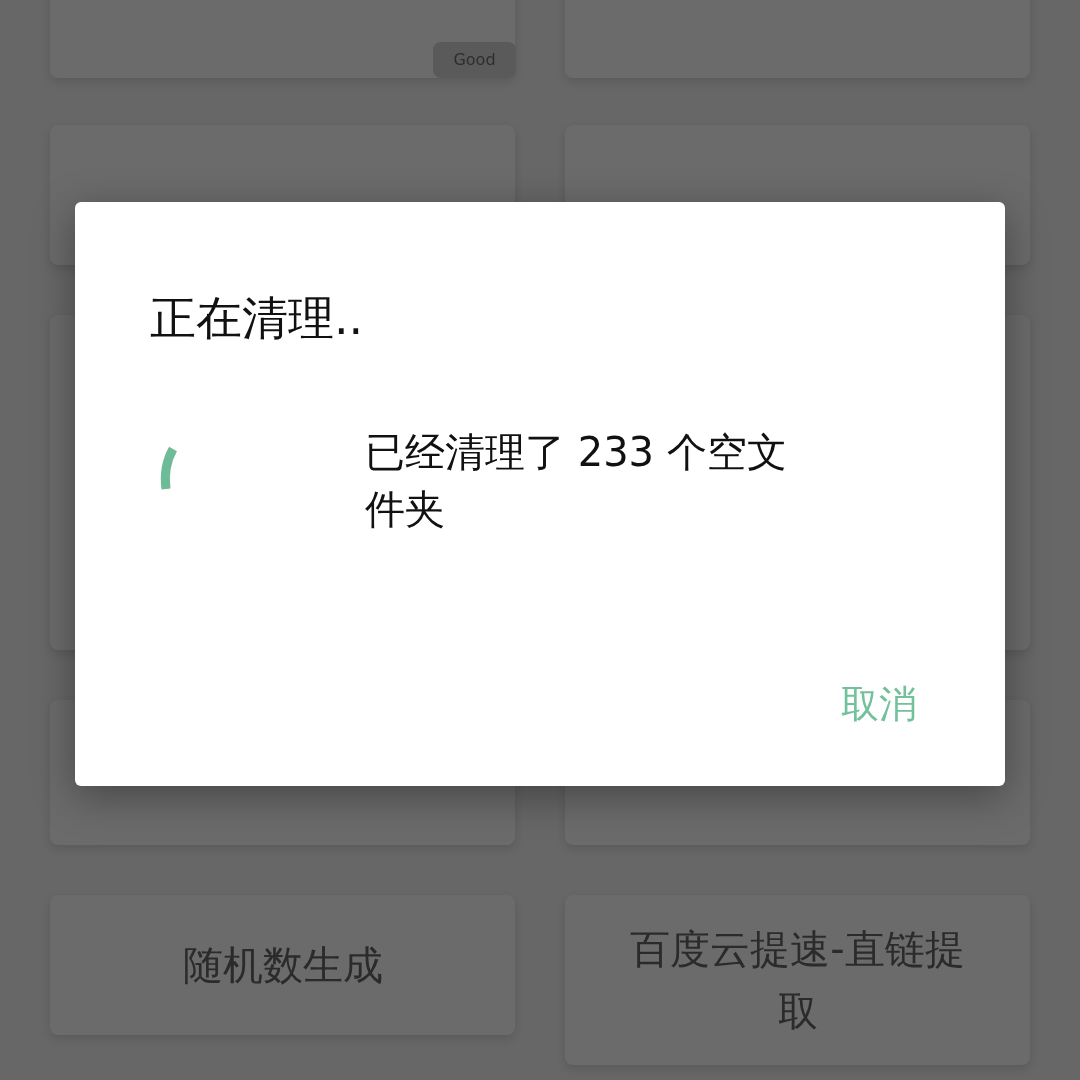 This screenshot has height=1080, width=1080. Describe the element at coordinates (257, 318) in the screenshot. I see `dialog-title: 正在清理..` at that location.